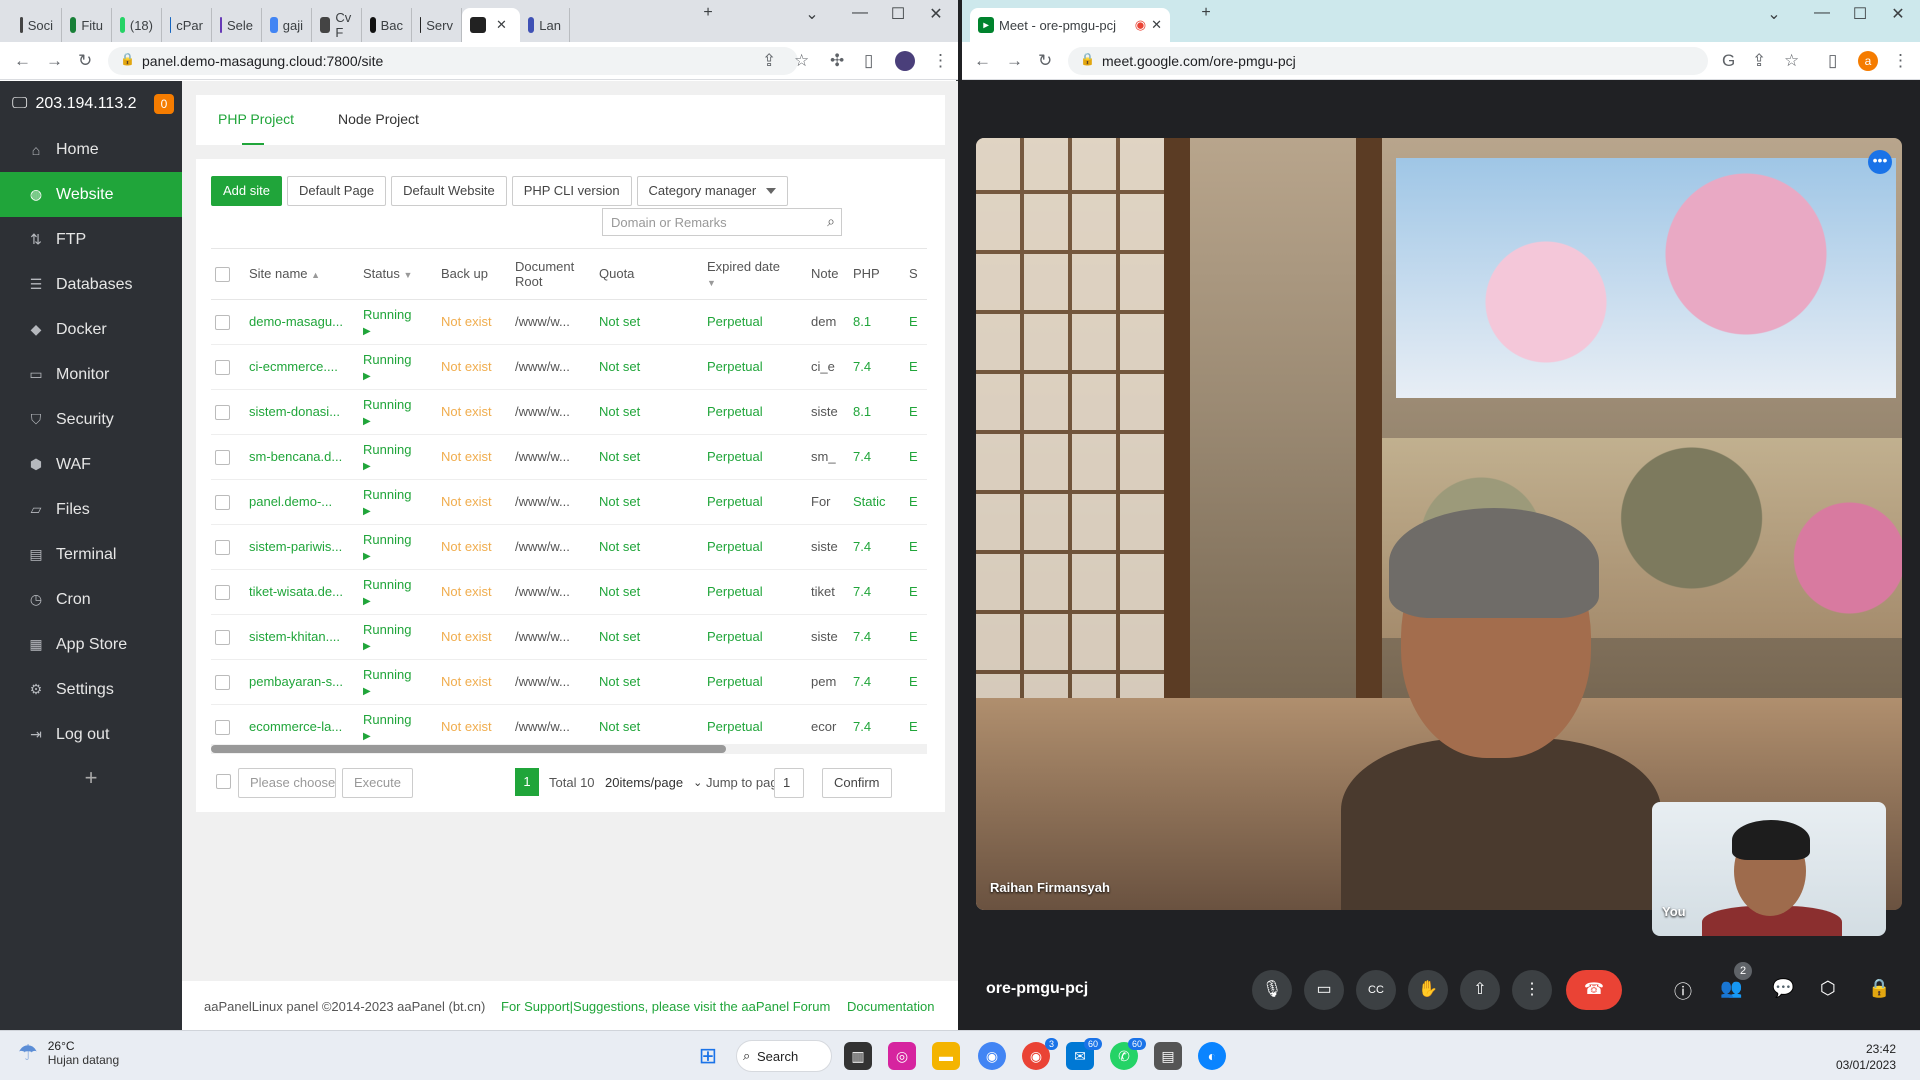 Image resolution: width=1920 pixels, height=1080 pixels. What do you see at coordinates (337, 25) in the screenshot?
I see `browser-tab: Cv F` at bounding box center [337, 25].